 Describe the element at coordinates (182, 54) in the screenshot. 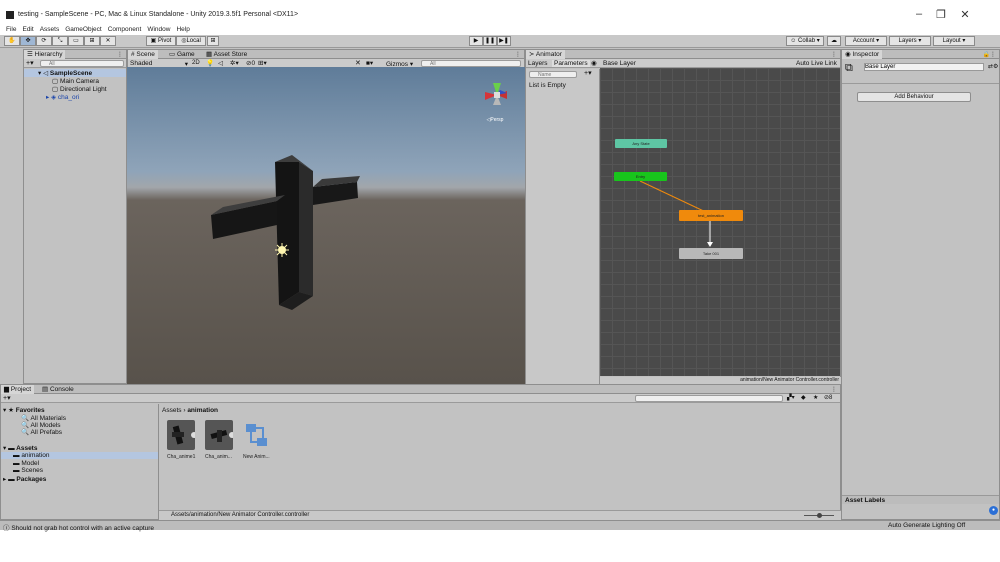

I see `tab-game: ▭ Game` at that location.